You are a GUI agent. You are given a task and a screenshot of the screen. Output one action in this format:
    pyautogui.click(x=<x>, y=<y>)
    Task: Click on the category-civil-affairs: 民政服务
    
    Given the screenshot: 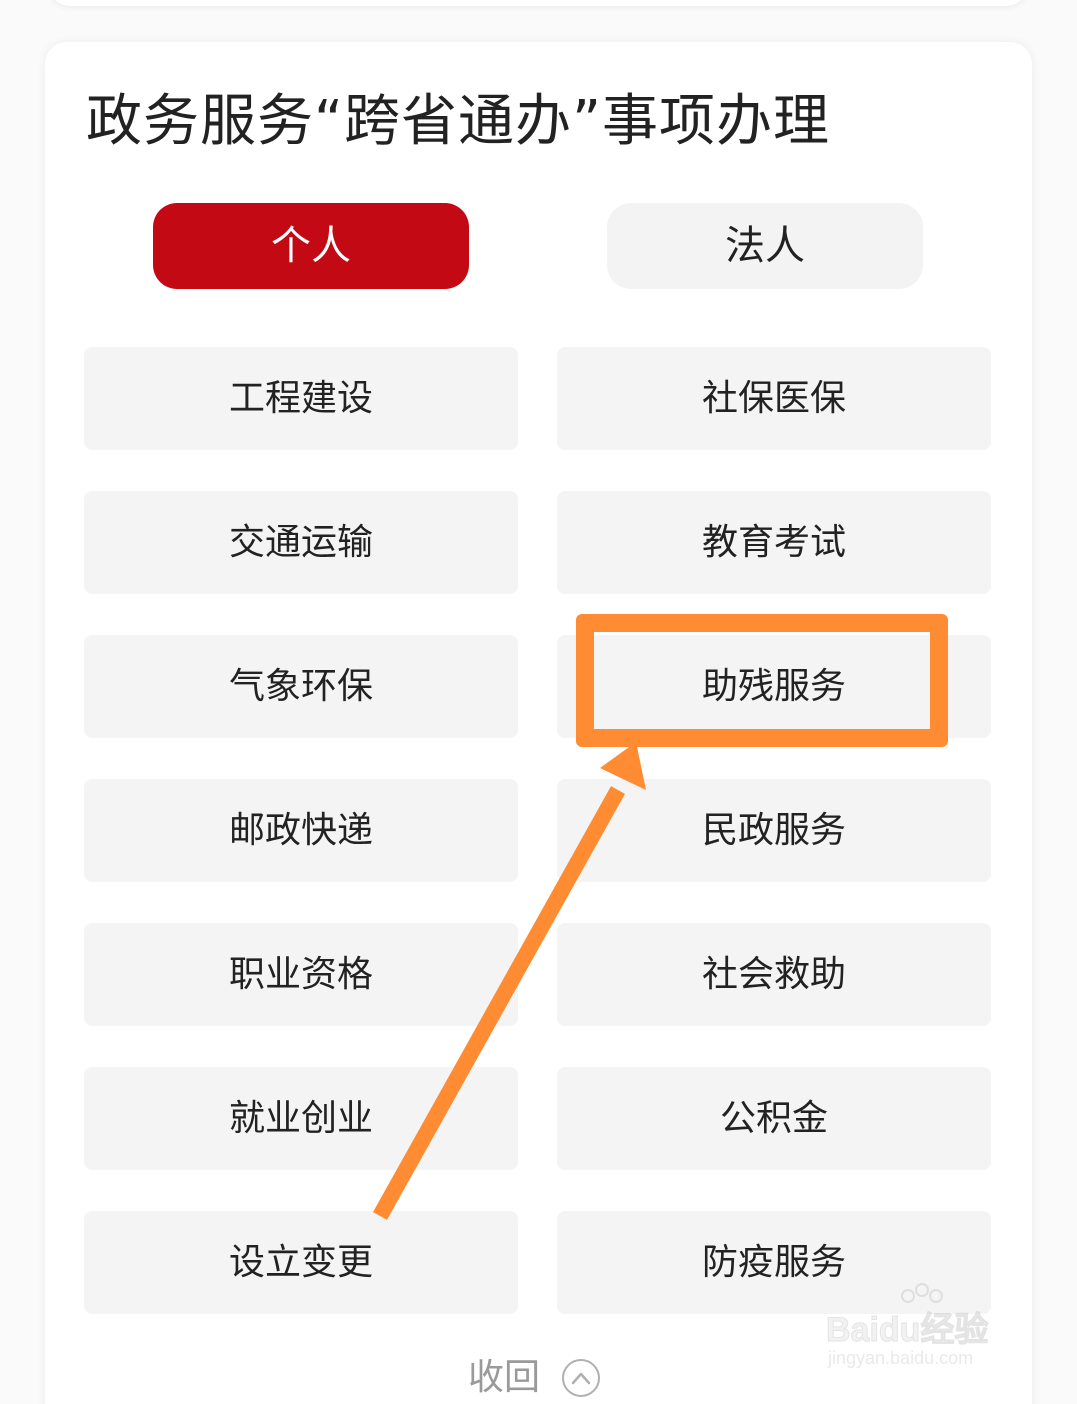 What is the action you would take?
    pyautogui.click(x=774, y=830)
    